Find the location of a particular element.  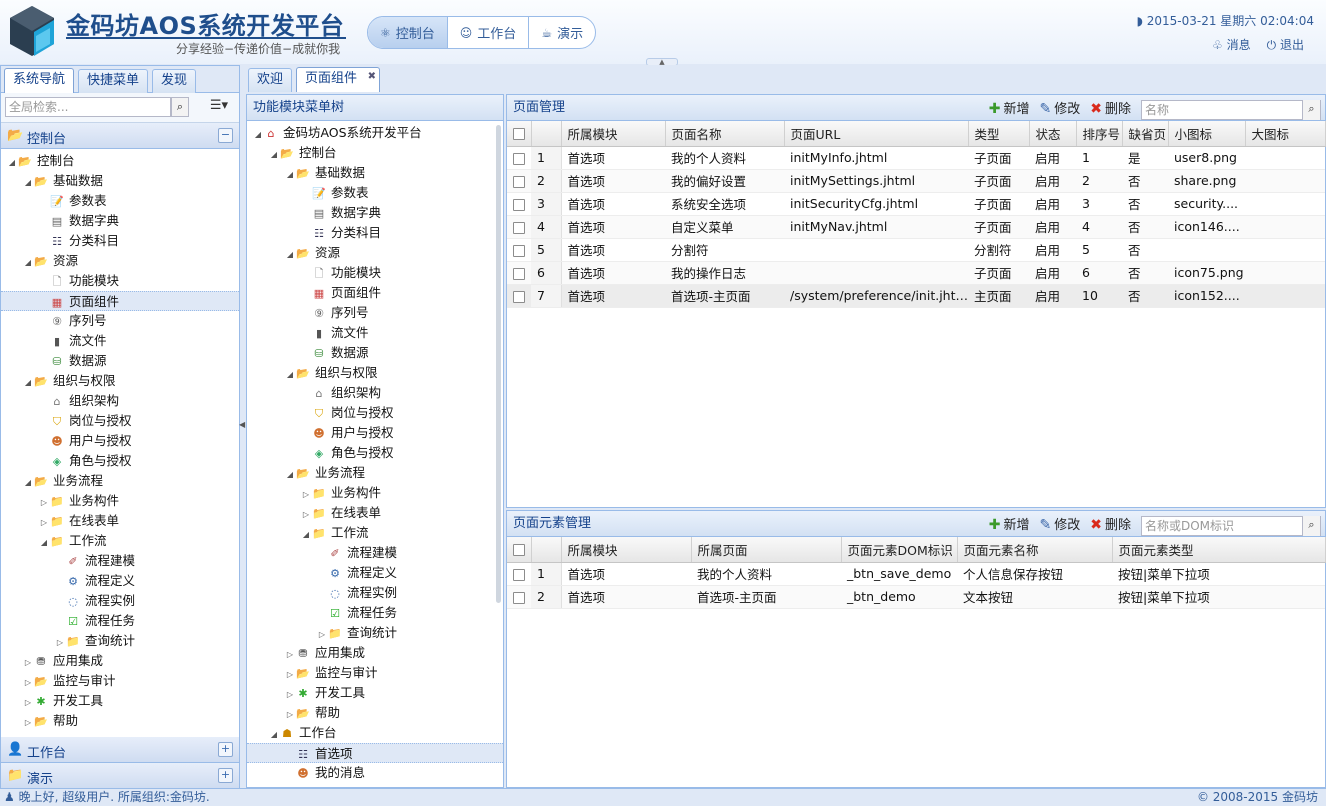

tree-node: ◢ 📂 组织与权限 is located at coordinates (120, 381).